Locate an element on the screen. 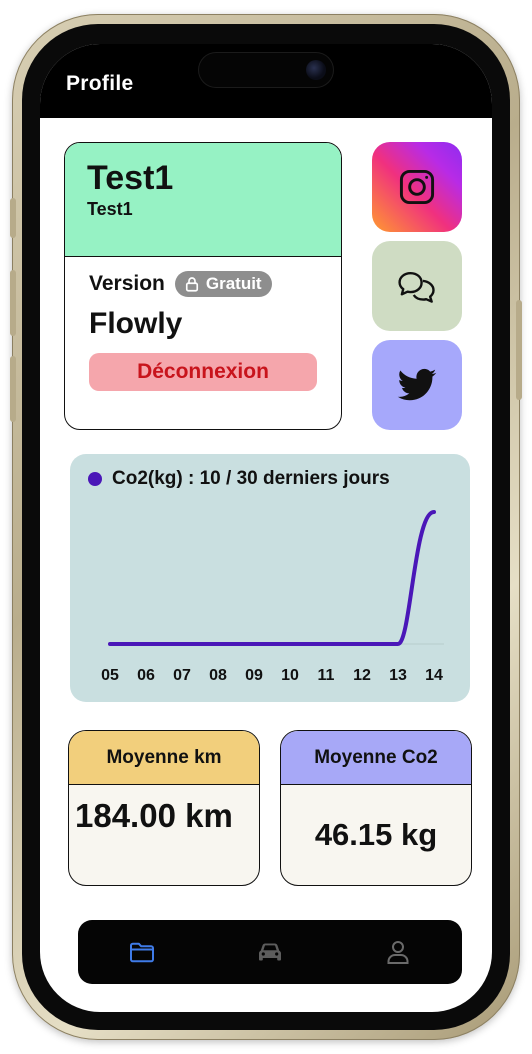 The width and height of the screenshot is (532, 1054). profile-username: Test1 is located at coordinates (110, 209).